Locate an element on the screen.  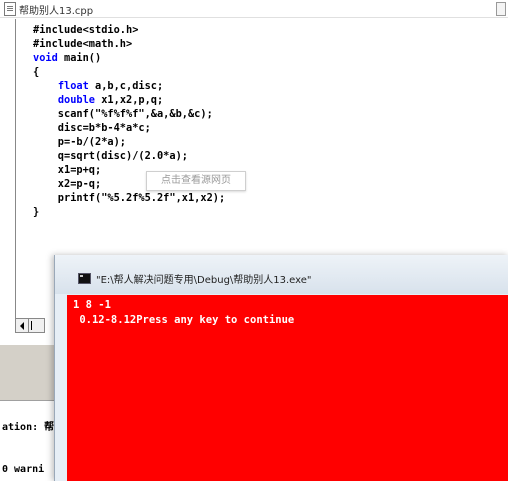
code-line: void main() is located at coordinates (67, 58).